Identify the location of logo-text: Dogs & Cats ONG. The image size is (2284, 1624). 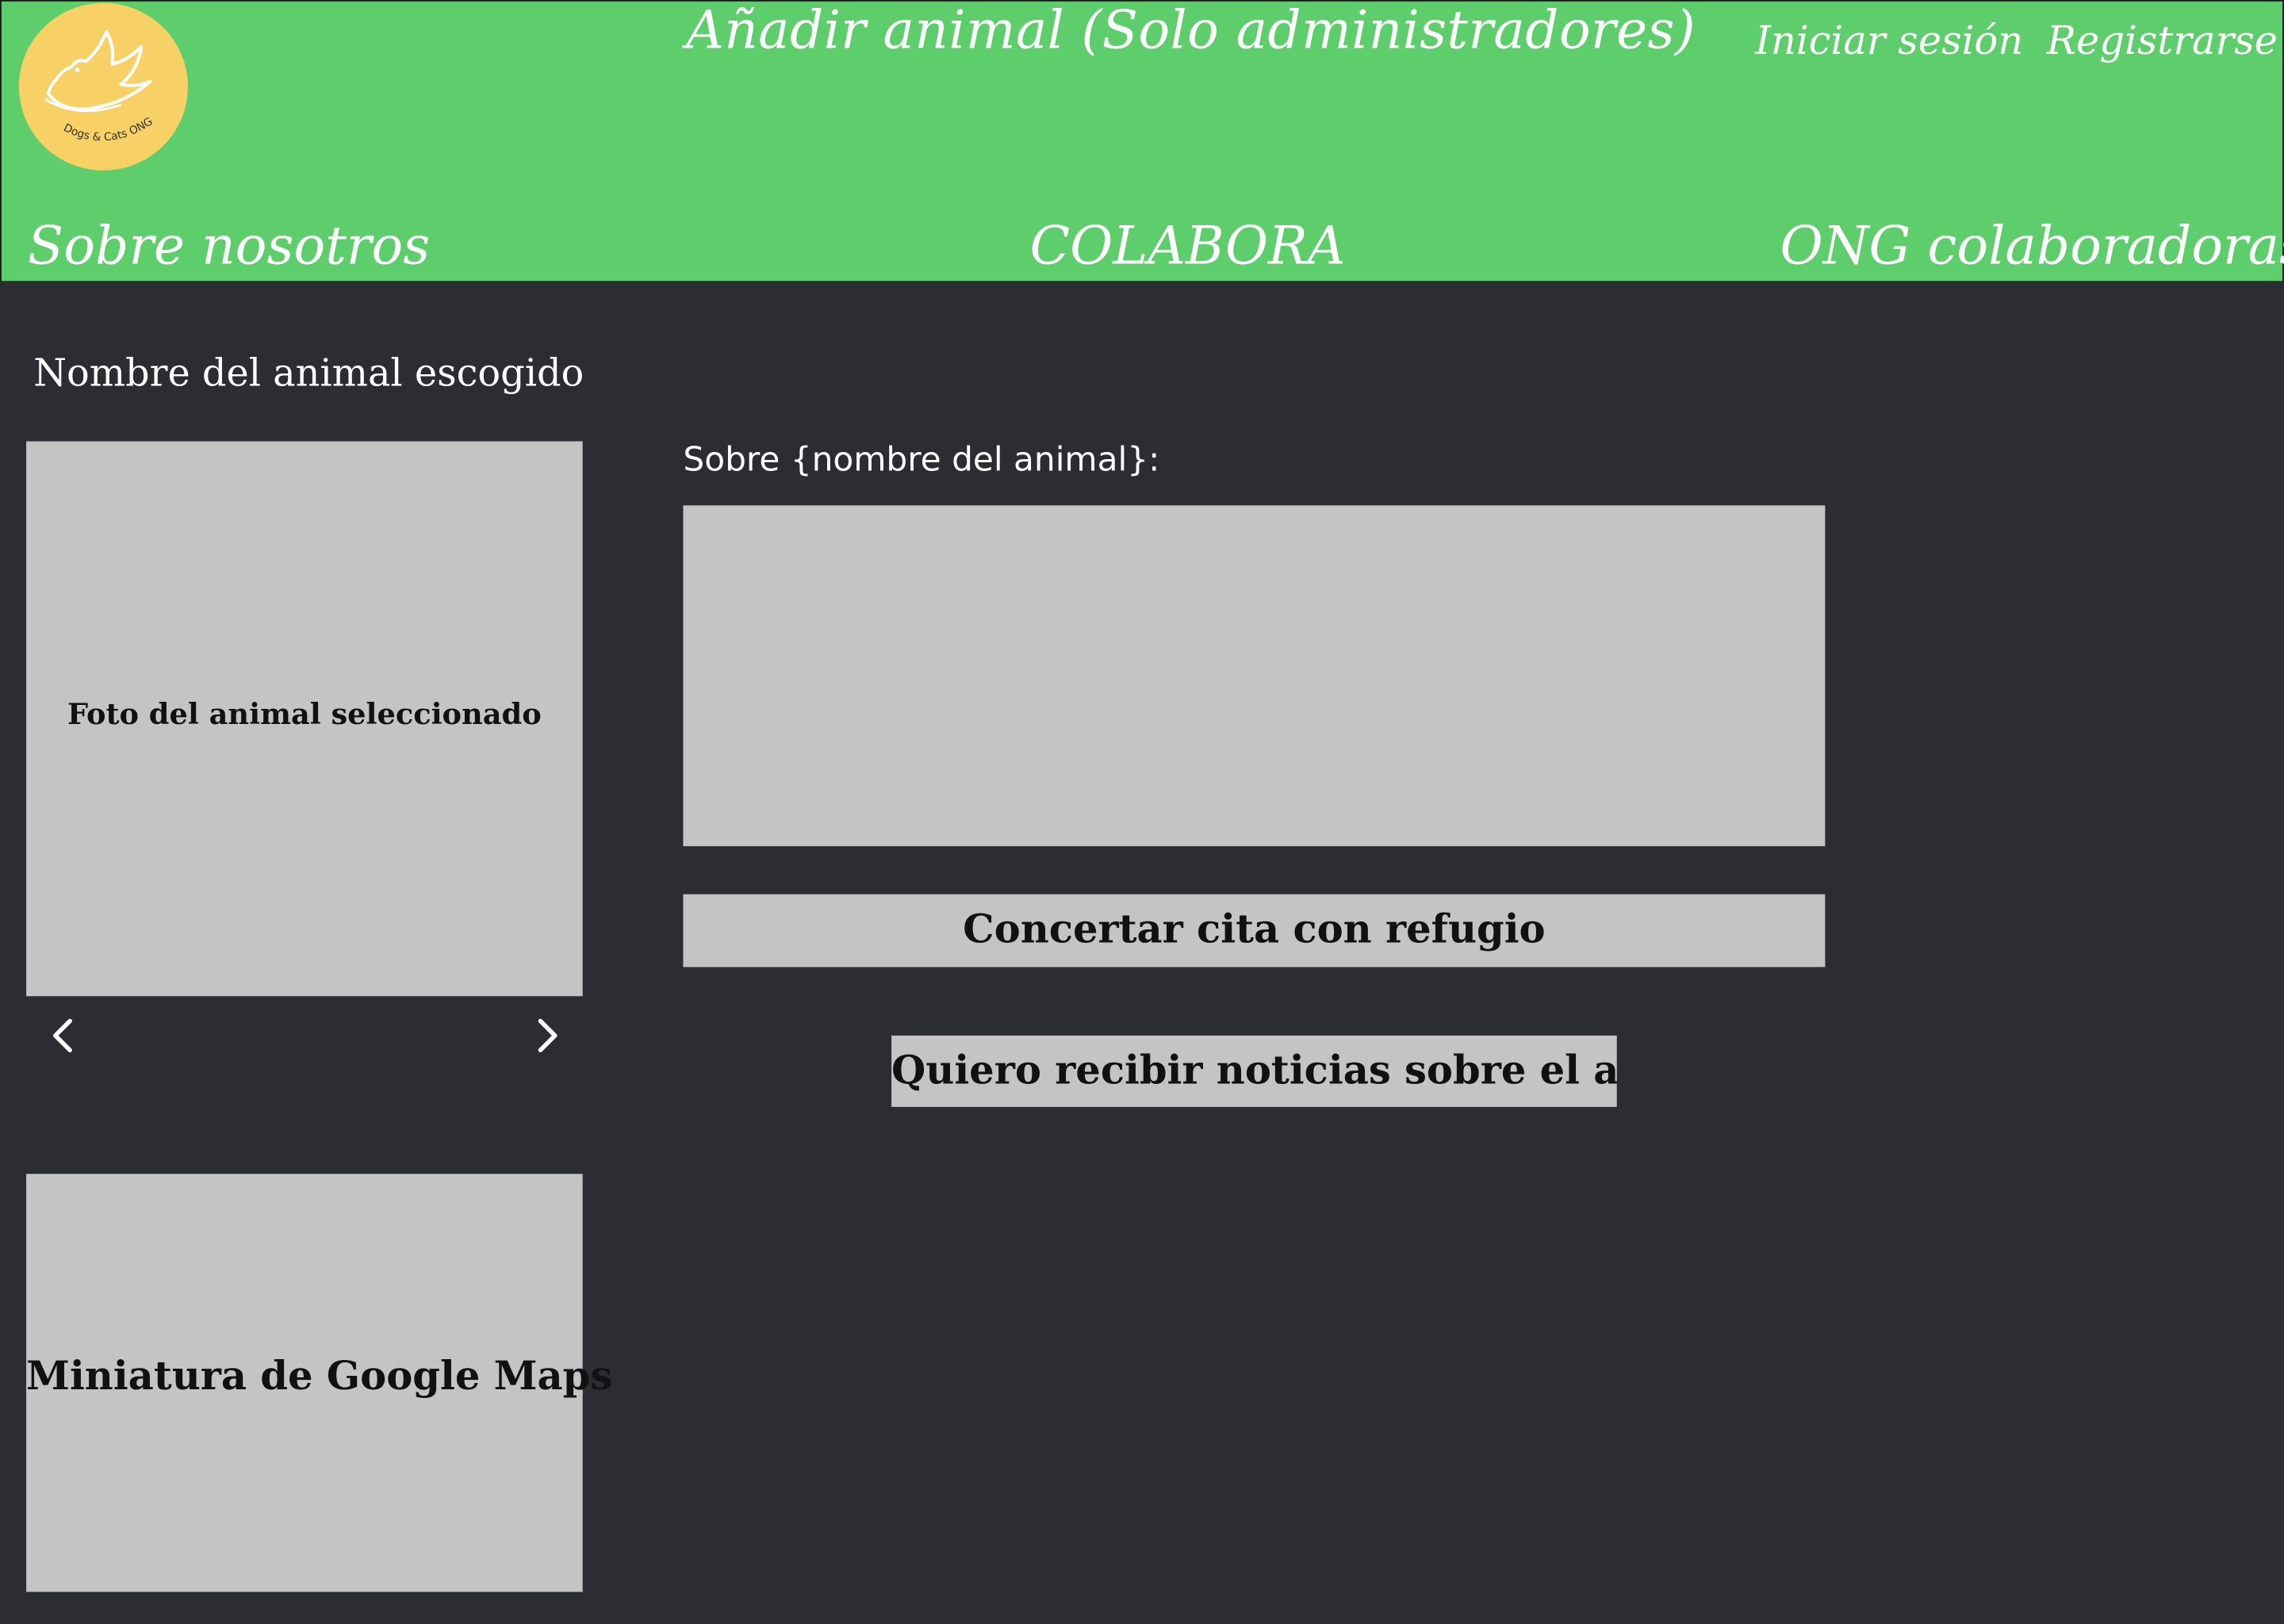
(108, 129).